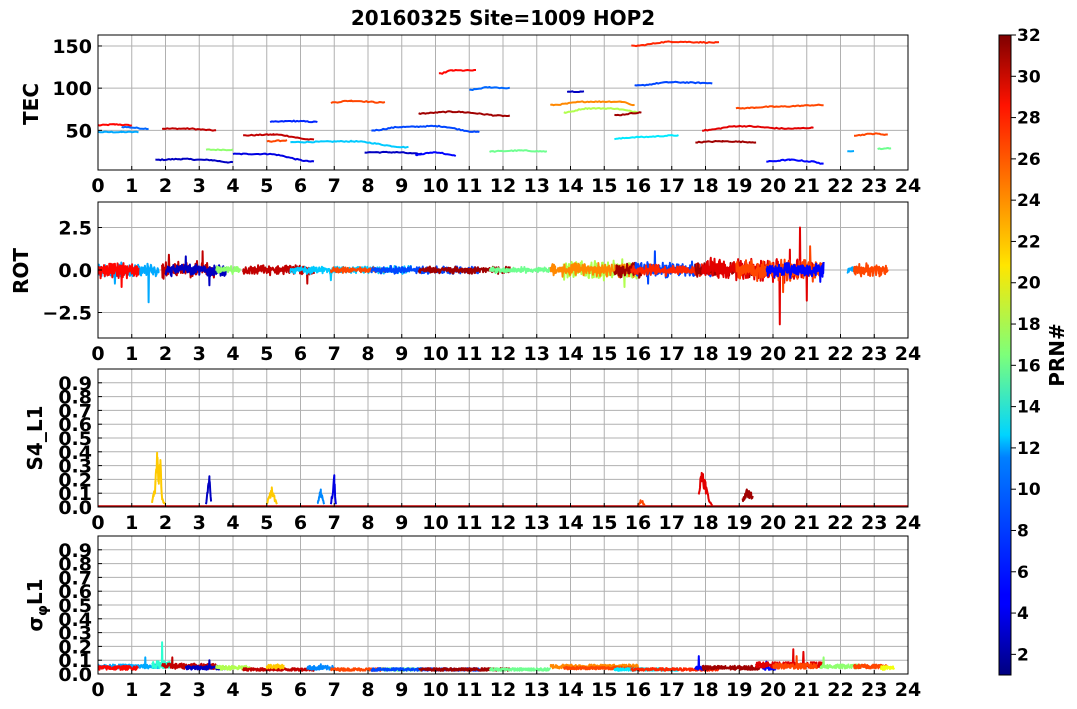 Image resolution: width=1077 pixels, height=709 pixels. Describe the element at coordinates (67, 314) in the screenshot. I see `y-tick-label: −2.5` at that location.